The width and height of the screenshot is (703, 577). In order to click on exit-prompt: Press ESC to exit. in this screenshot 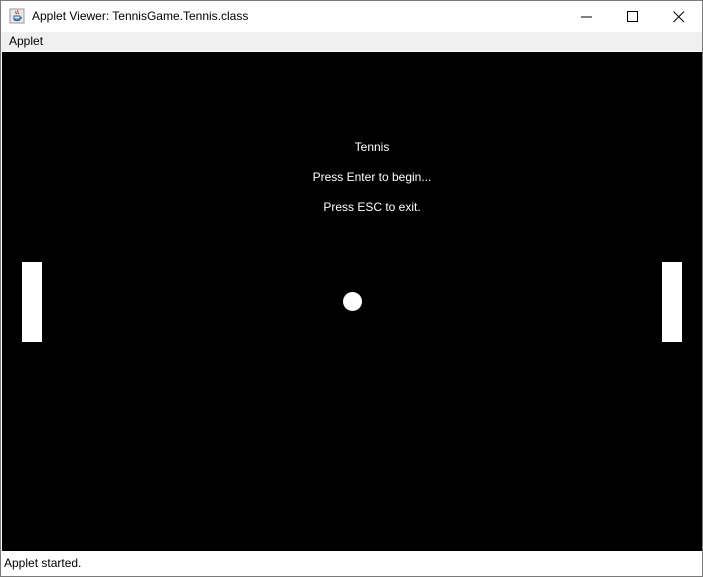, I will do `click(372, 207)`.